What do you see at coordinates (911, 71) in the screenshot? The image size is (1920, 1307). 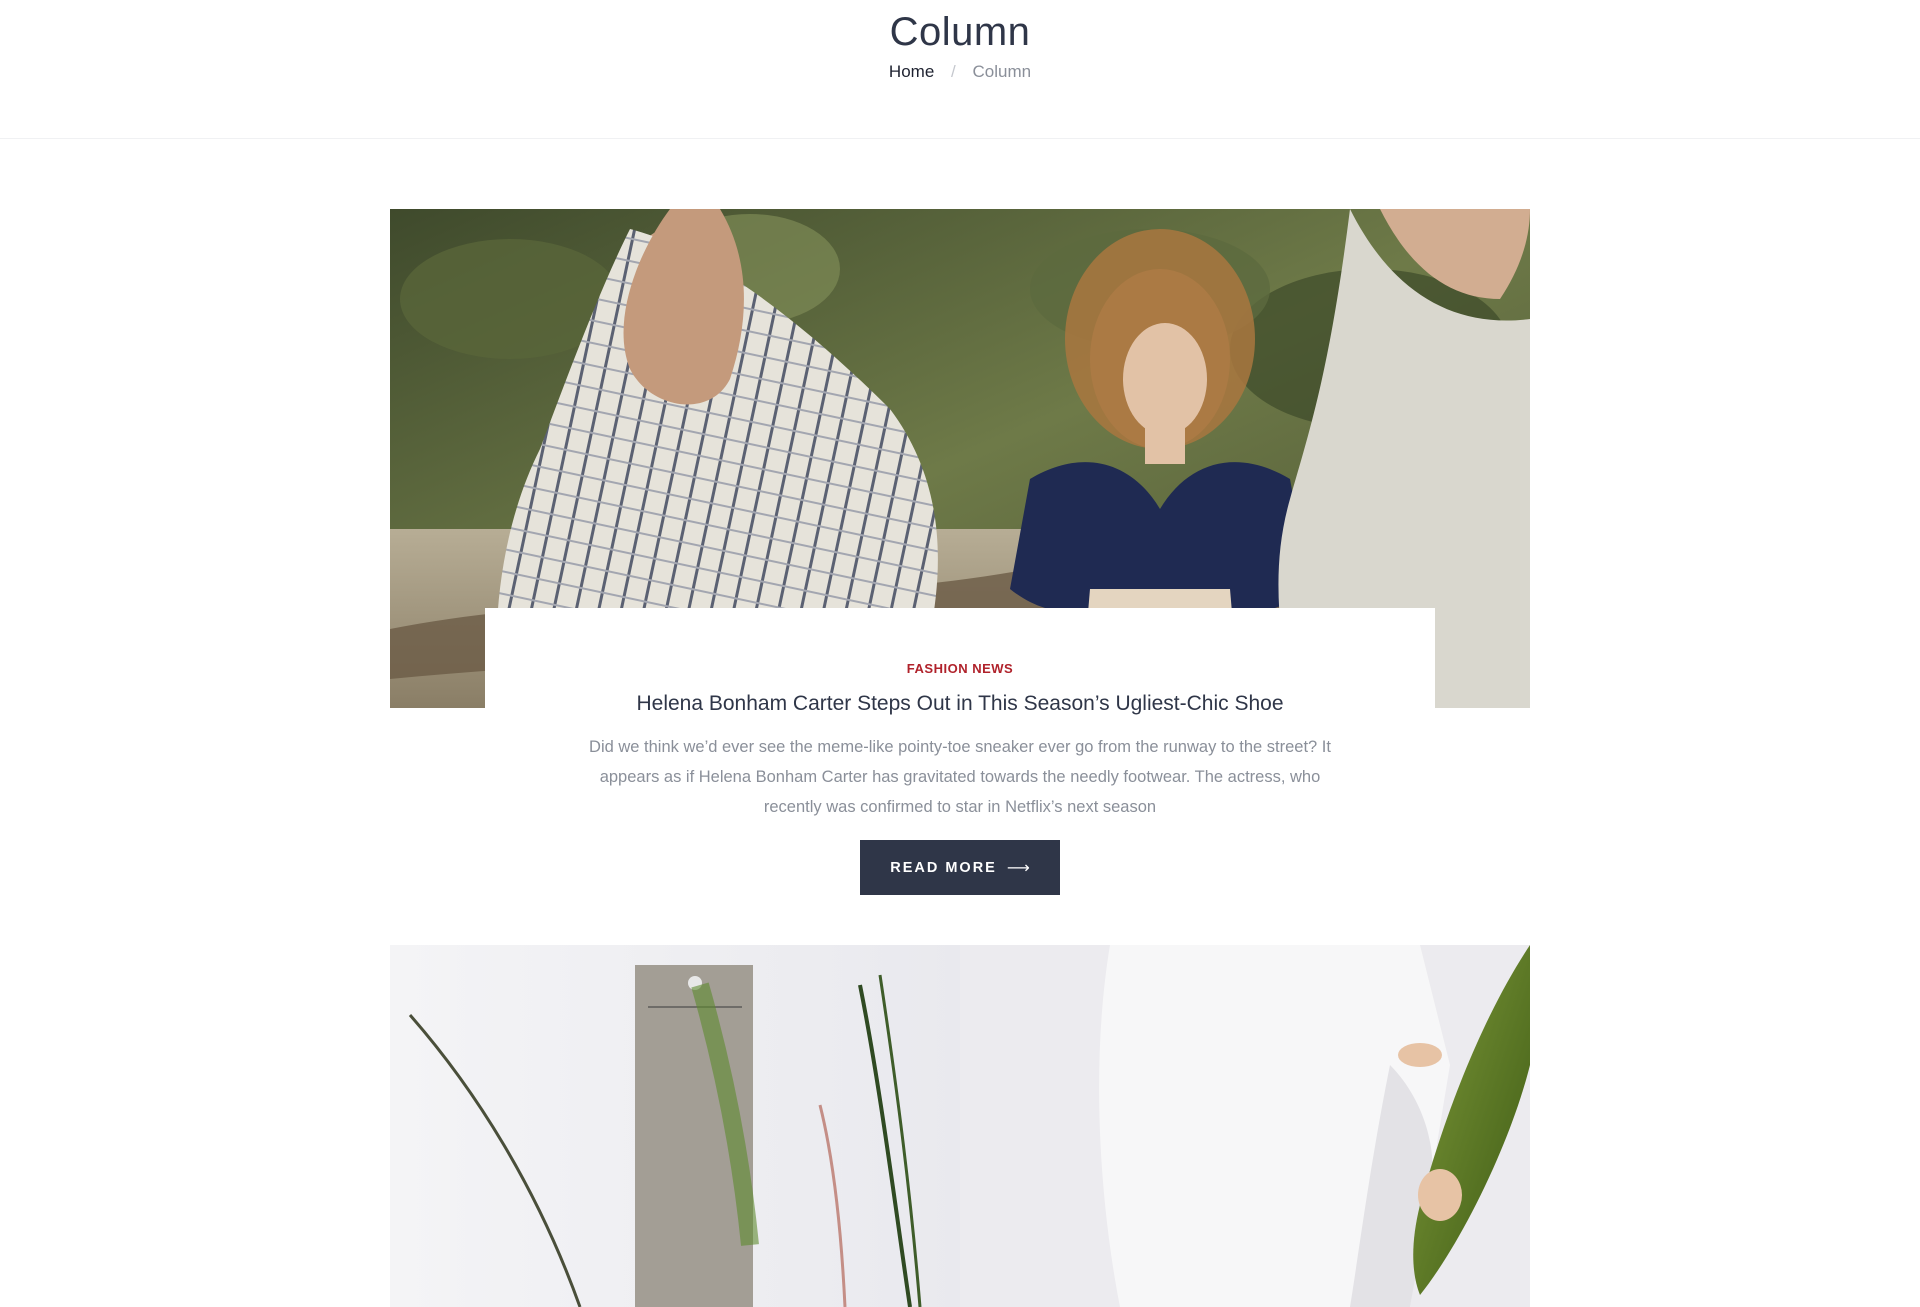 I see `breadcrumb-home-link: Home` at bounding box center [911, 71].